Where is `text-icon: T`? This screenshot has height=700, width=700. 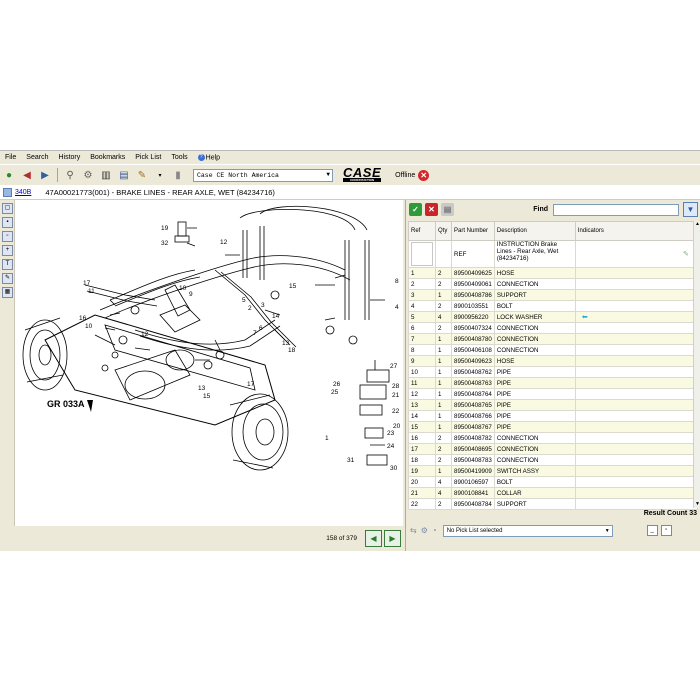
text-icon: T is located at coordinates (7, 264).